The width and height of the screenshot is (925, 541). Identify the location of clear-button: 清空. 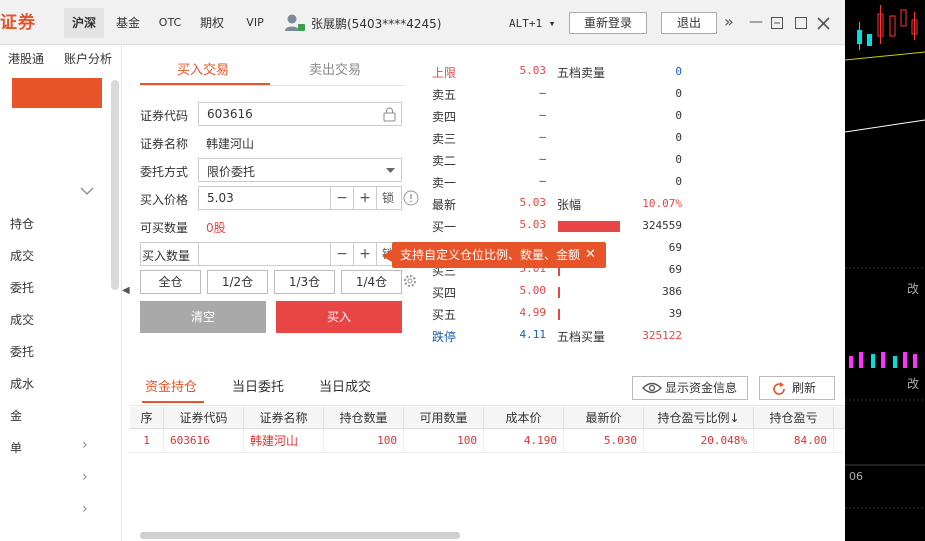
(203, 317).